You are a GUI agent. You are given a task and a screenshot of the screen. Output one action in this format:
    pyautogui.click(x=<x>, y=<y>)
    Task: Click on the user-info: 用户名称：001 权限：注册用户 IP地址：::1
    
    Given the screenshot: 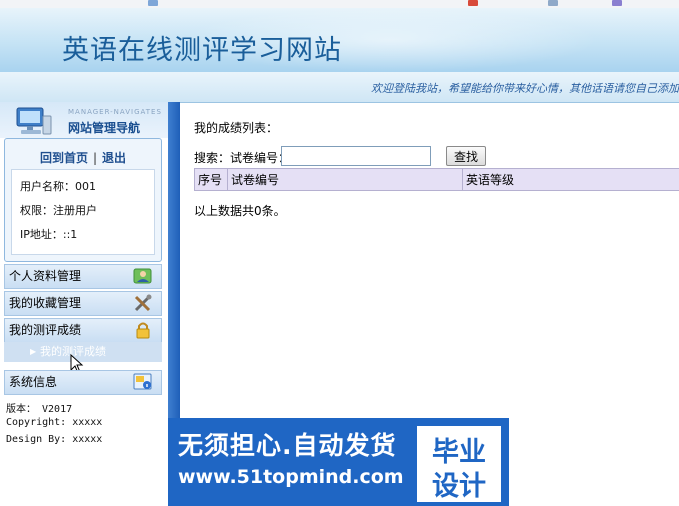 What is the action you would take?
    pyautogui.click(x=83, y=212)
    